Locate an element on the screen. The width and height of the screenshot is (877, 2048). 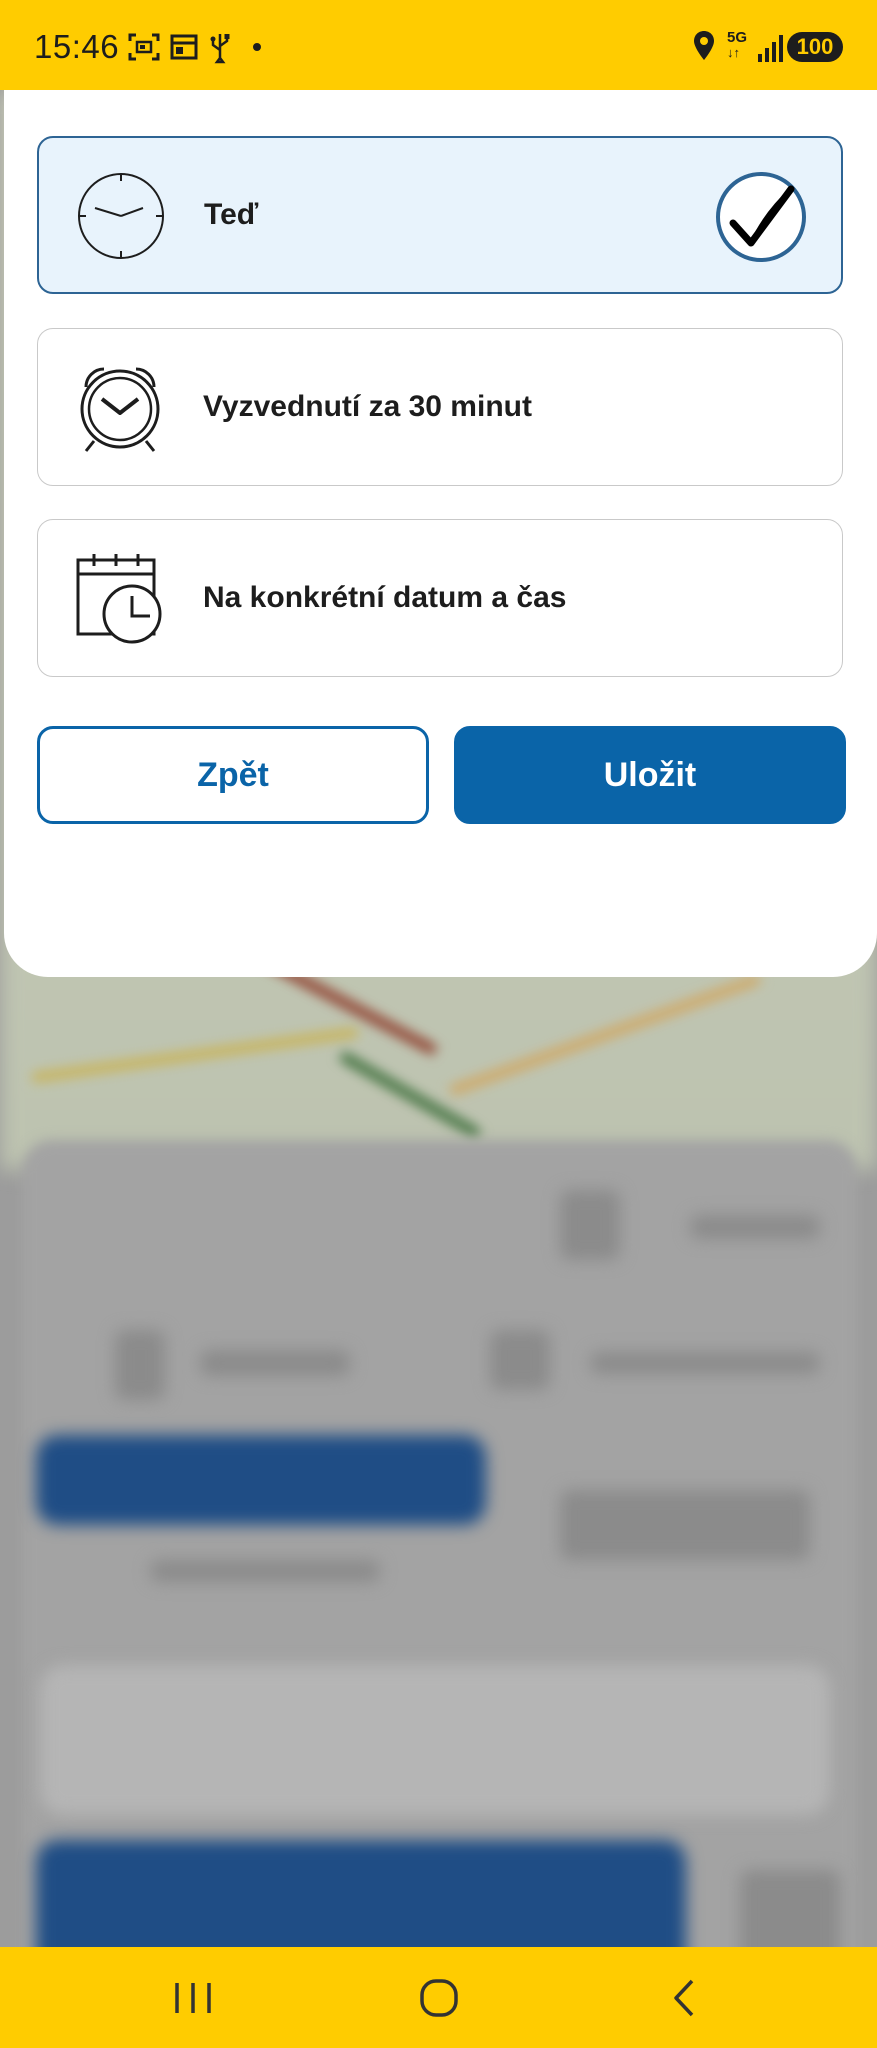
back-icon is located at coordinates (684, 1998).